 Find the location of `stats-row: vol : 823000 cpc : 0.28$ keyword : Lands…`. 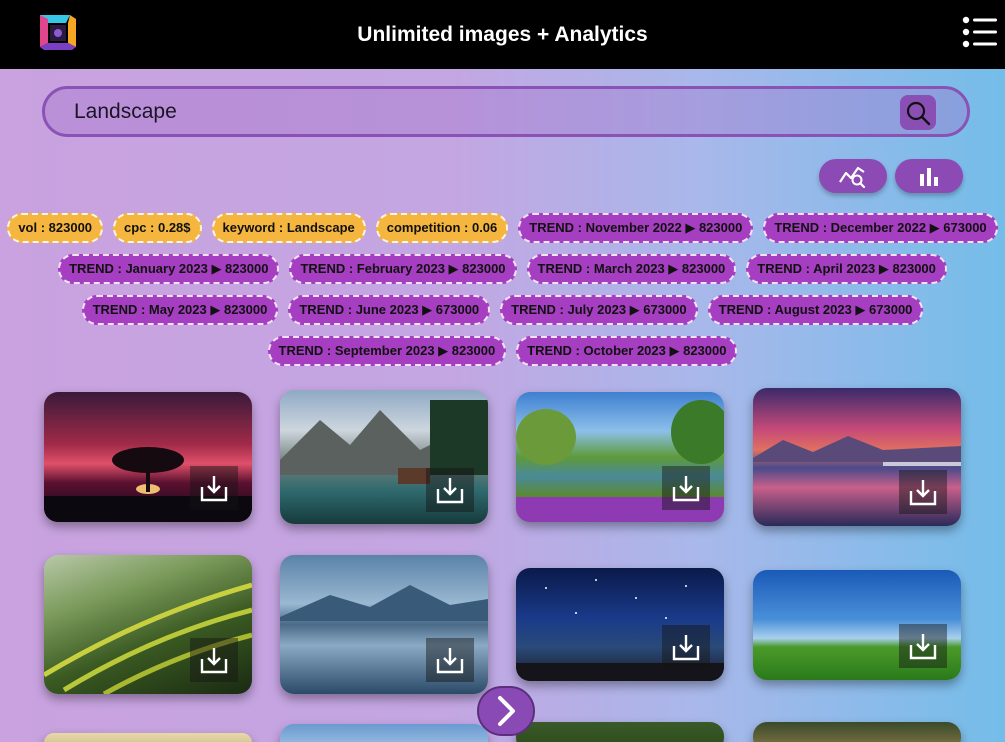

stats-row: vol : 823000 cpc : 0.28$ keyword : Lands… is located at coordinates (502, 229).